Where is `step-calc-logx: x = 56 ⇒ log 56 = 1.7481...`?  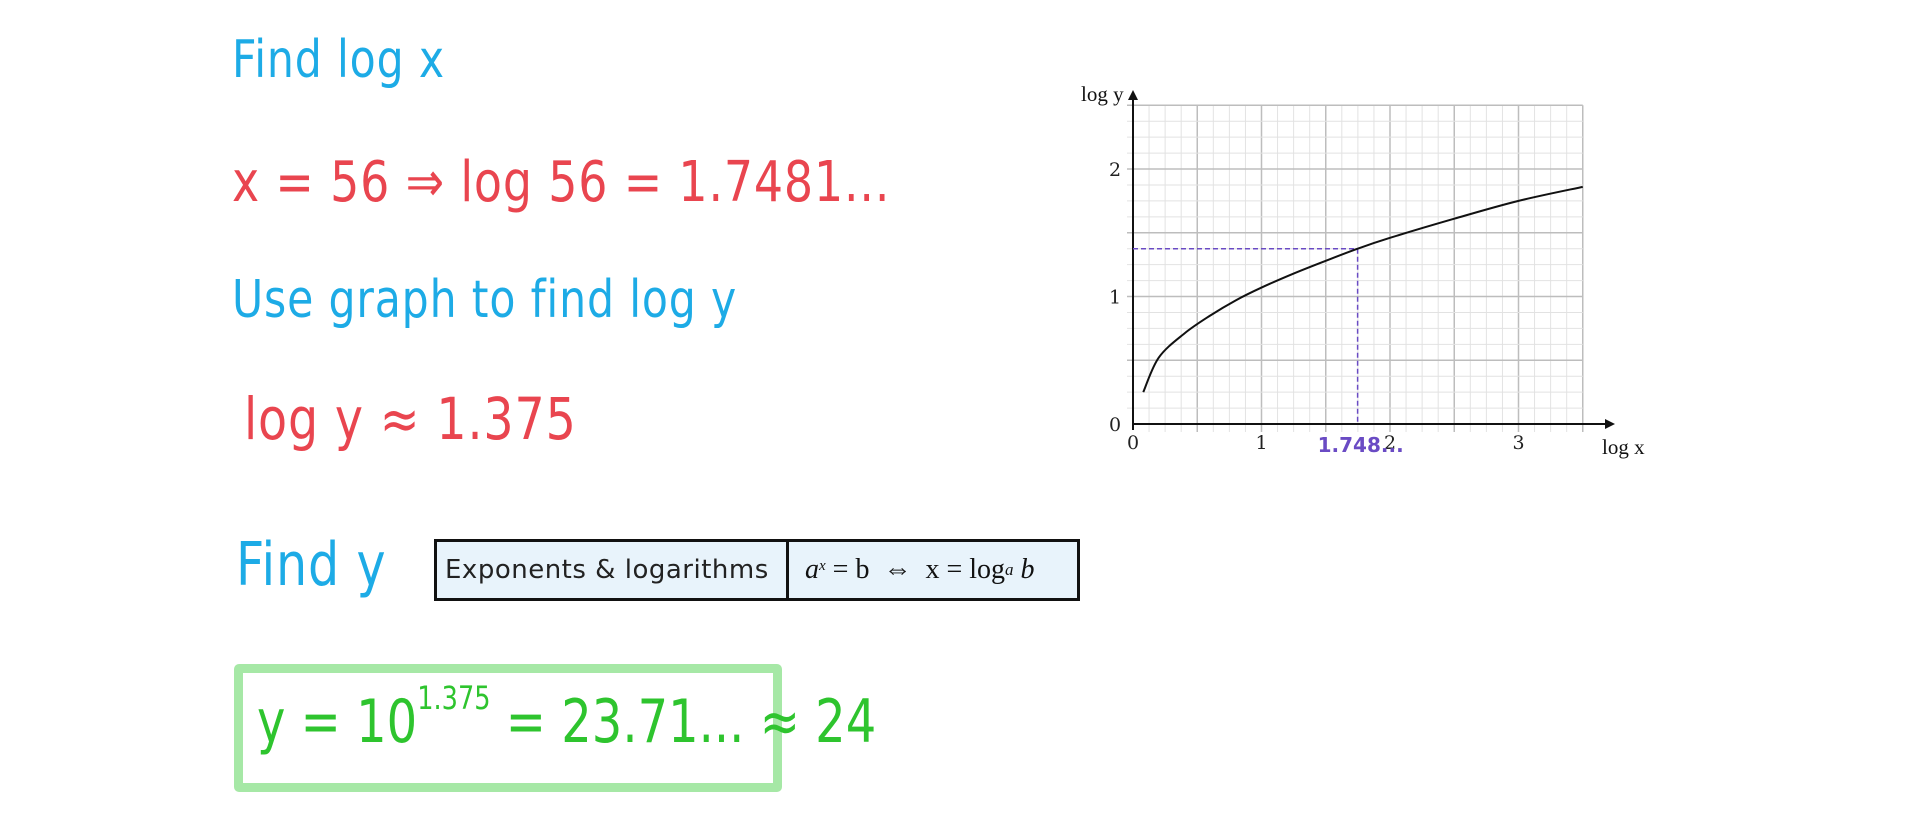 step-calc-logx: x = 56 ⇒ log 56 = 1.7481... is located at coordinates (561, 182).